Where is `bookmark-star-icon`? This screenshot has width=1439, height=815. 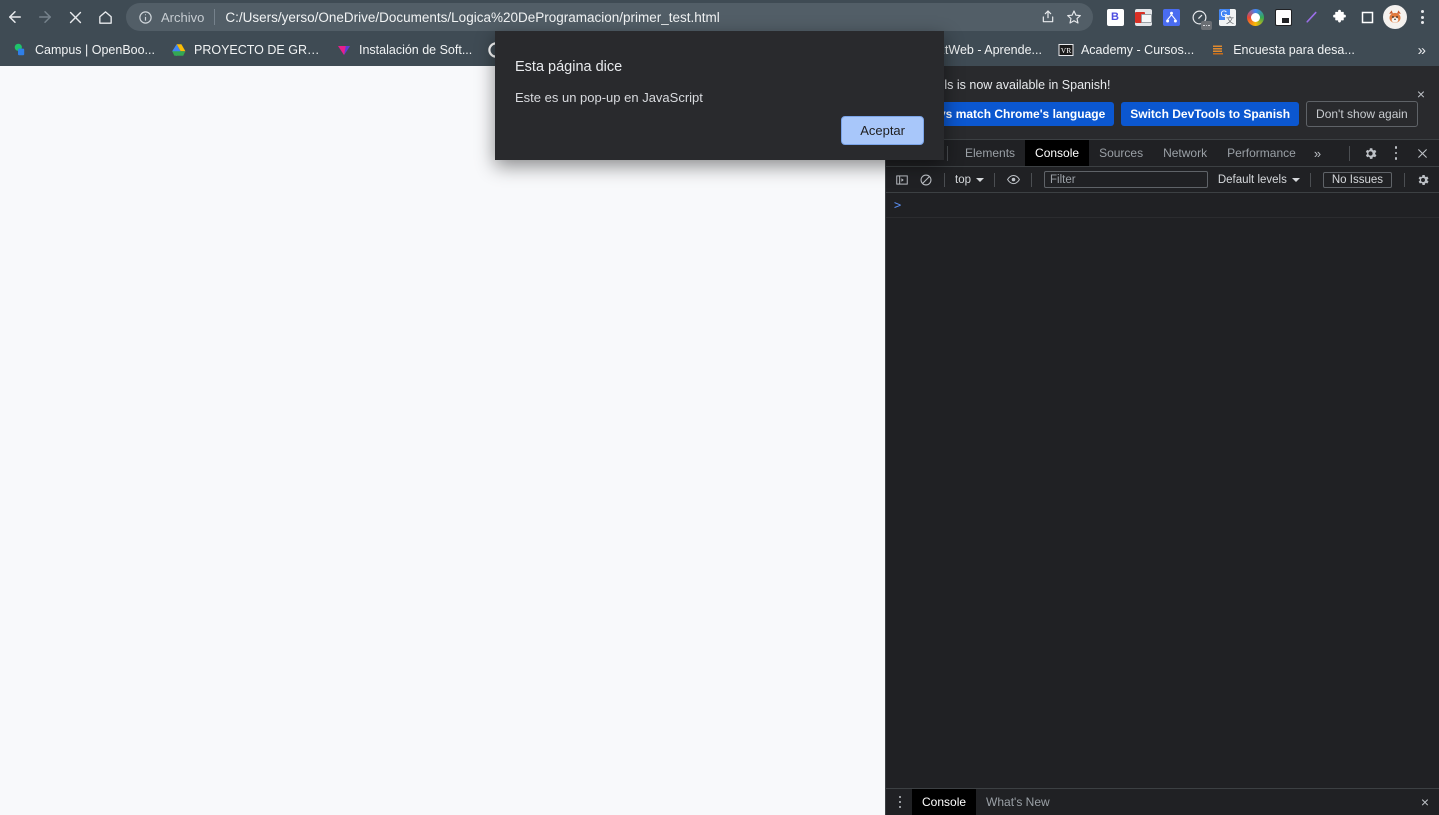
bookmark-star-icon is located at coordinates (1074, 17).